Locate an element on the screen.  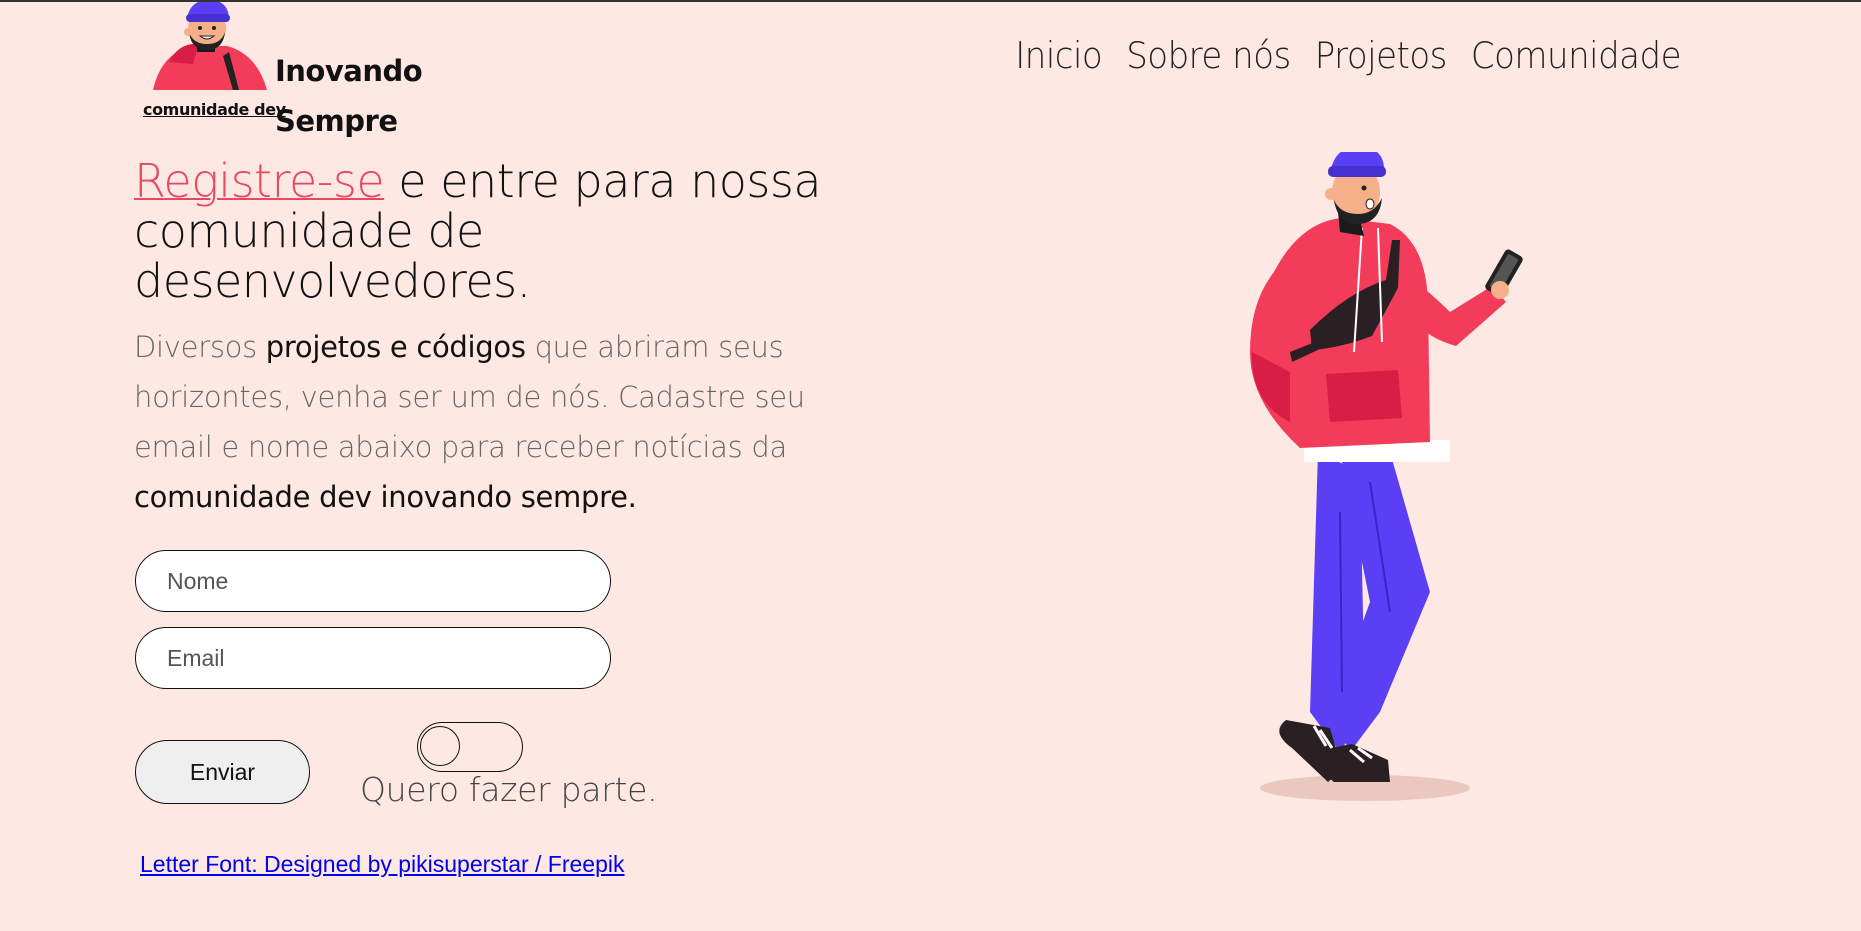
join-toggle is located at coordinates (470, 747).